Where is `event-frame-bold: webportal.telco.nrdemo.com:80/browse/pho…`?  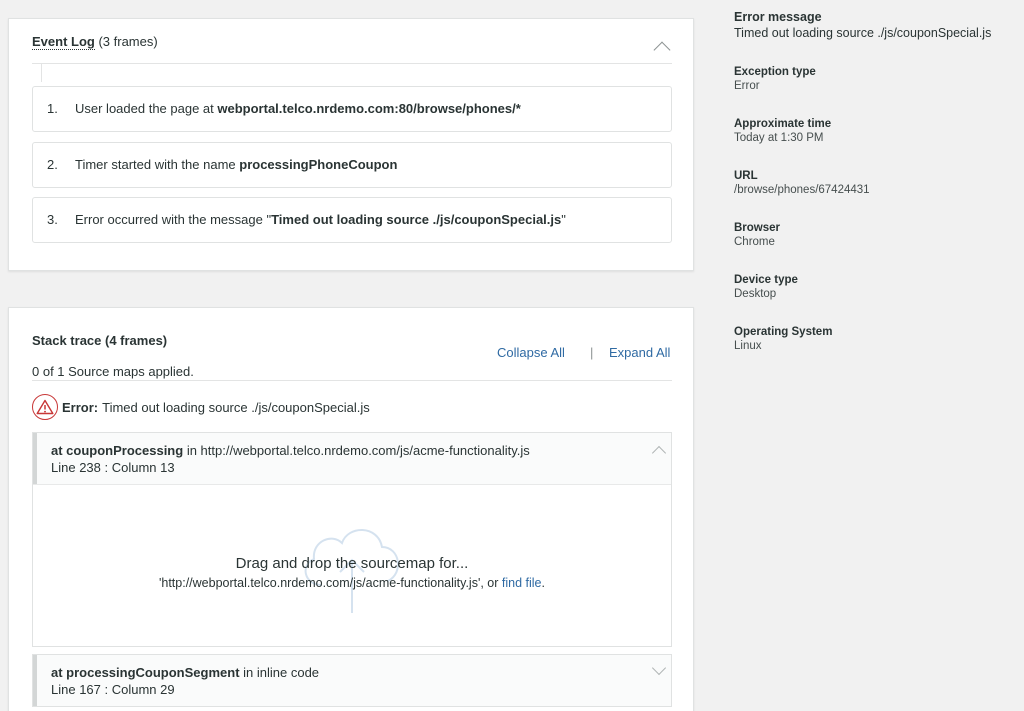 event-frame-bold: webportal.telco.nrdemo.com:80/browse/pho… is located at coordinates (369, 108).